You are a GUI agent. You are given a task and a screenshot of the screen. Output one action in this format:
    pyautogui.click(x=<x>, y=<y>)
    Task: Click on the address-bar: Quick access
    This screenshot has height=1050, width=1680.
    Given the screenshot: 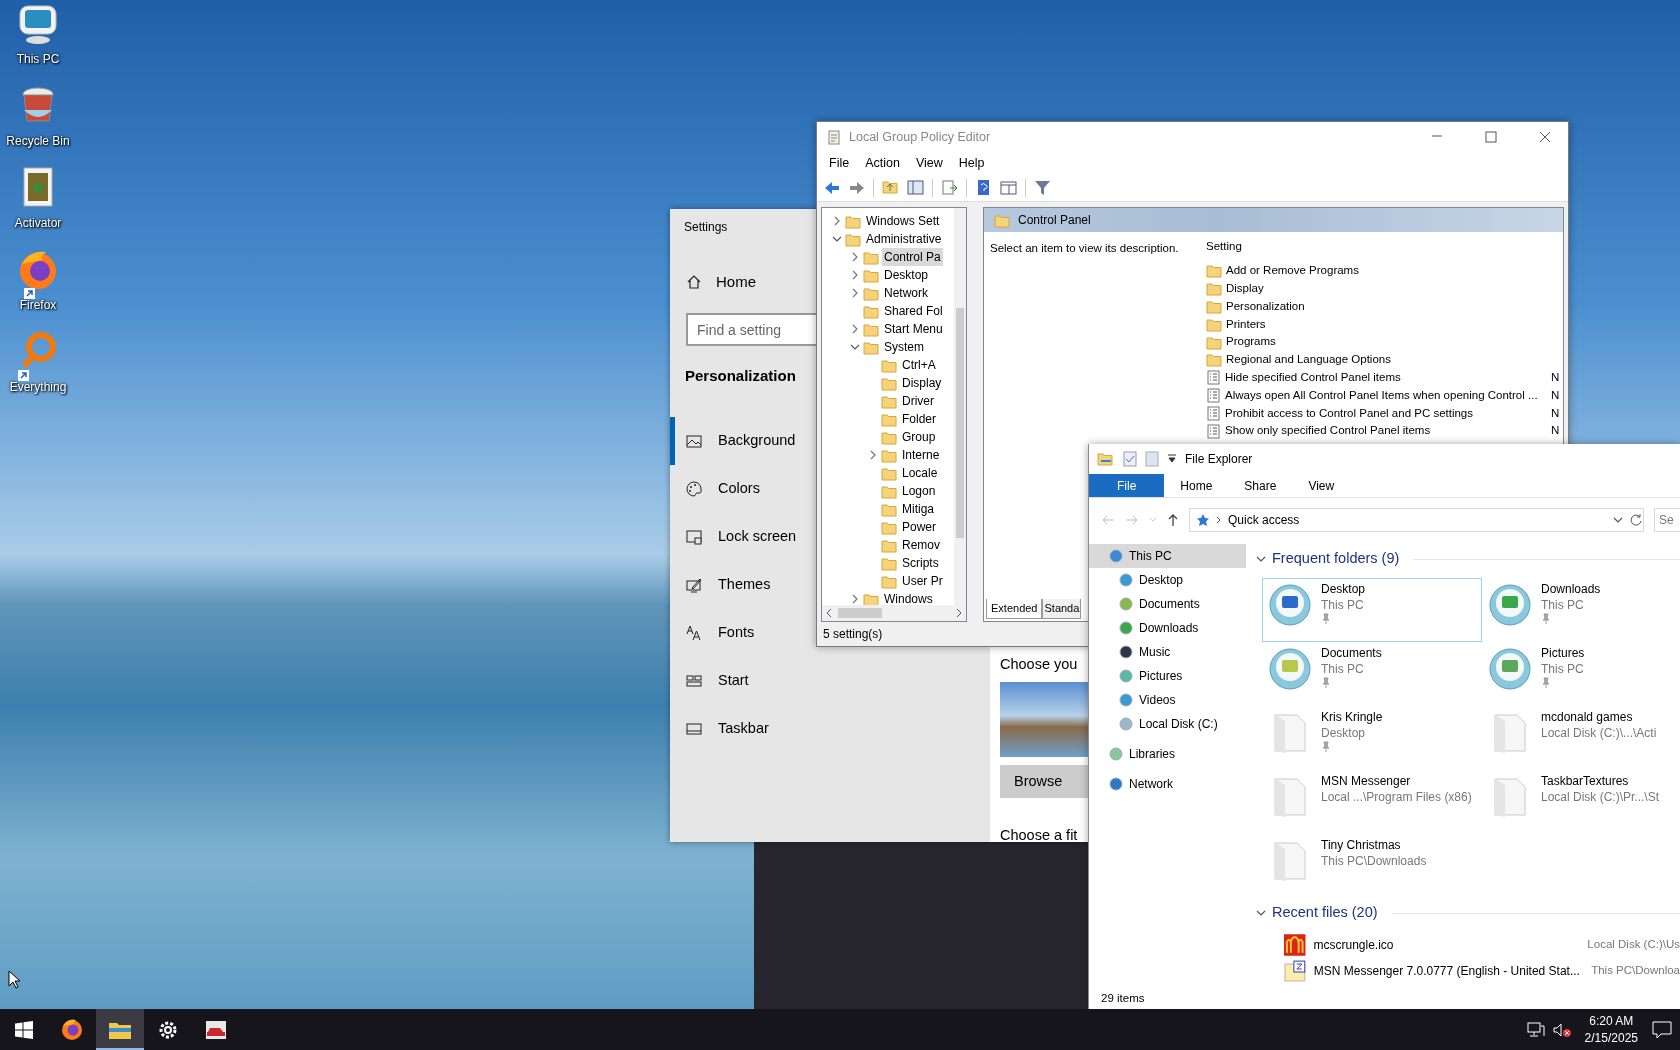 What is the action you would take?
    pyautogui.click(x=1416, y=520)
    